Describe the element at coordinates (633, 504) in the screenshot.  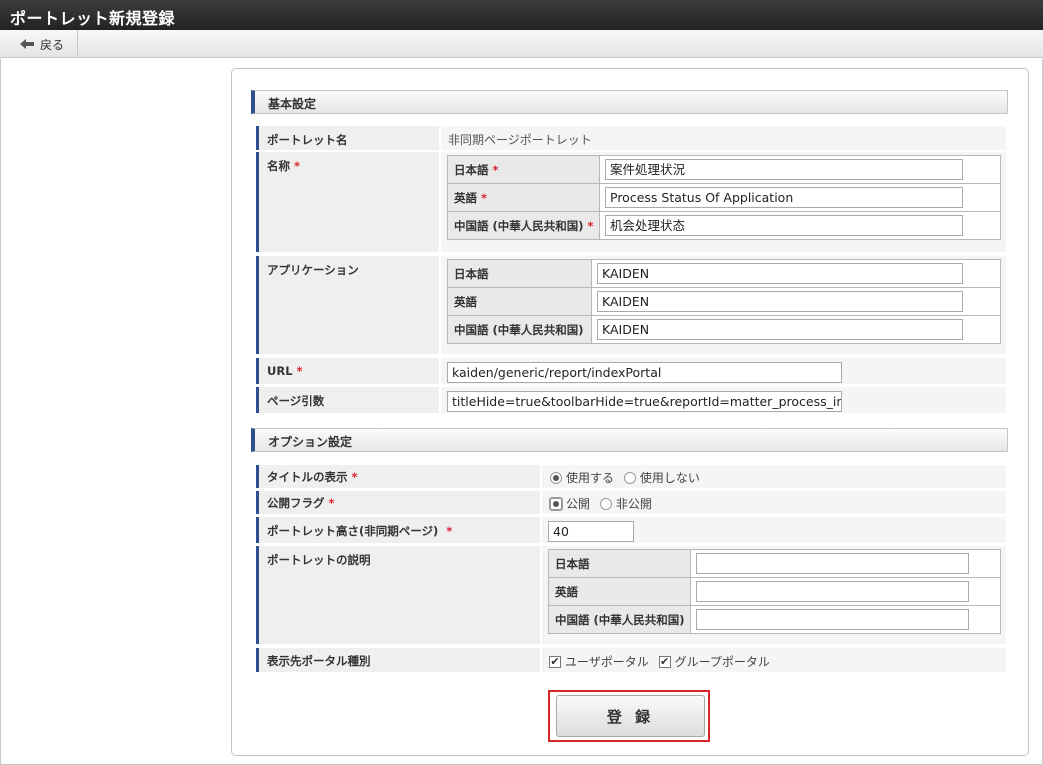
I see `public-flag-private-label: 非公開` at that location.